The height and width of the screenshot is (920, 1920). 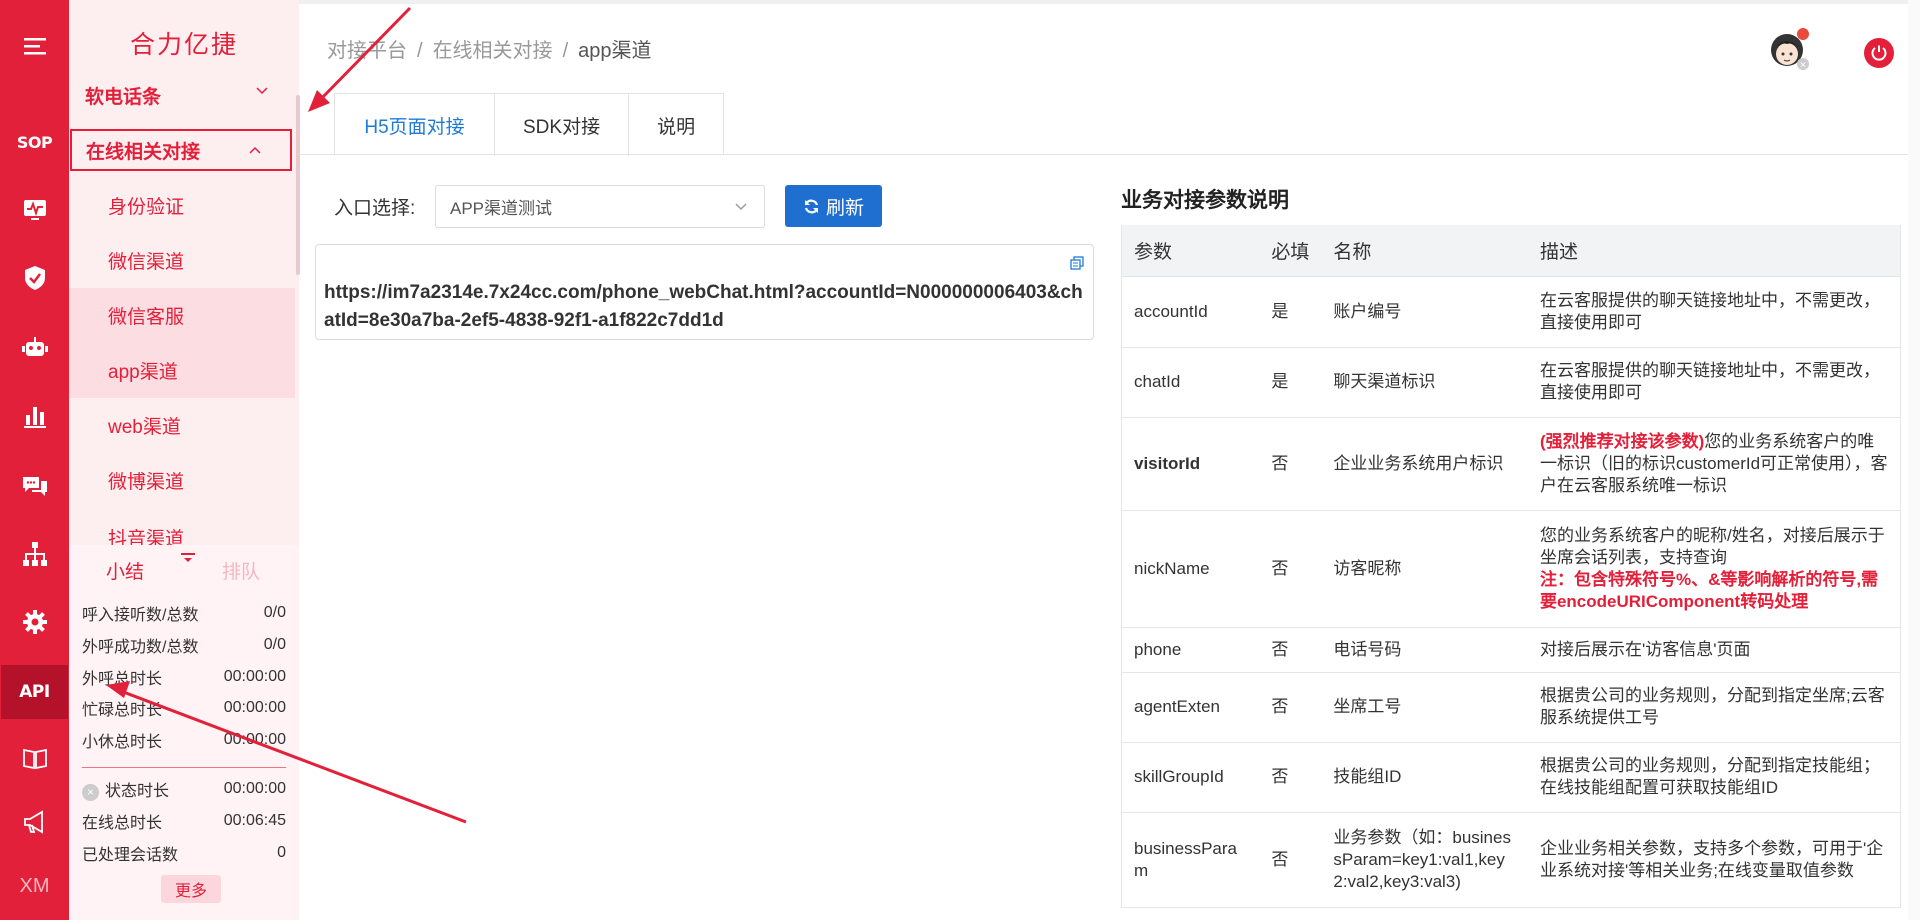 I want to click on megaphone-icon, so click(x=34, y=822).